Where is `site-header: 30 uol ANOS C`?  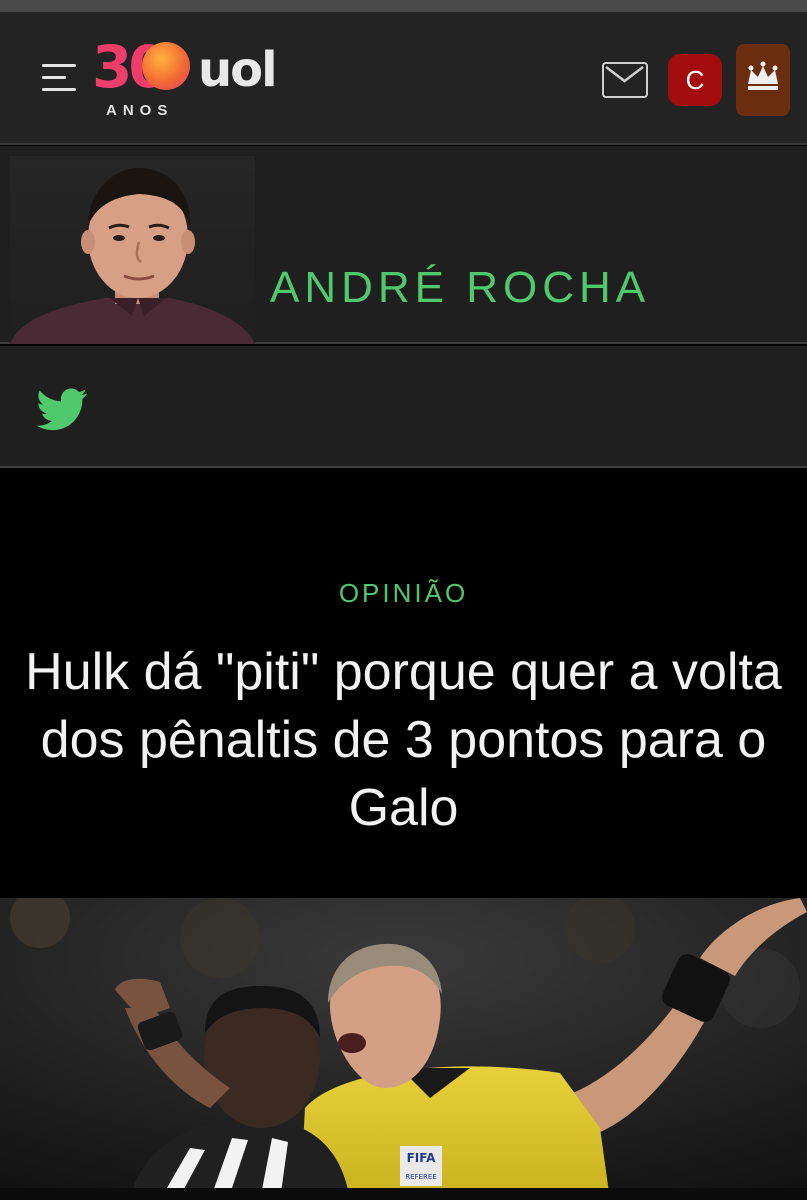 site-header: 30 uol ANOS C is located at coordinates (403, 72).